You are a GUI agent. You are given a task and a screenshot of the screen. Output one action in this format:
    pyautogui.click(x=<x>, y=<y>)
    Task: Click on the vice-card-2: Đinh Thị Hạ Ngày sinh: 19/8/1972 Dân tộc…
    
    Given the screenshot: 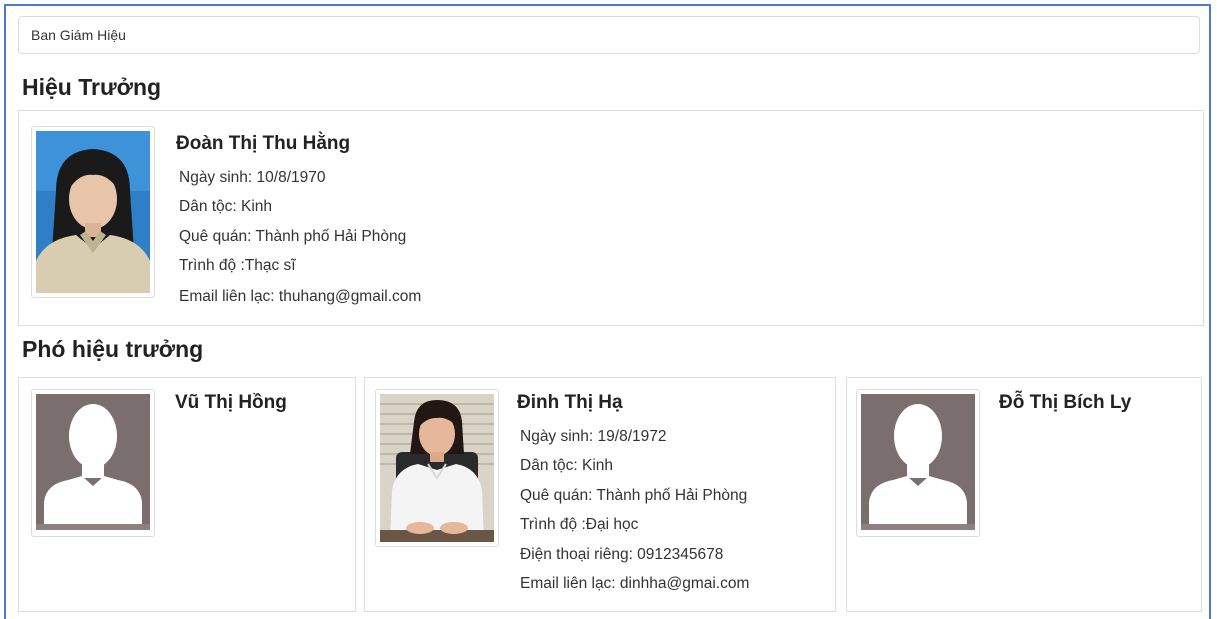 What is the action you would take?
    pyautogui.click(x=600, y=494)
    